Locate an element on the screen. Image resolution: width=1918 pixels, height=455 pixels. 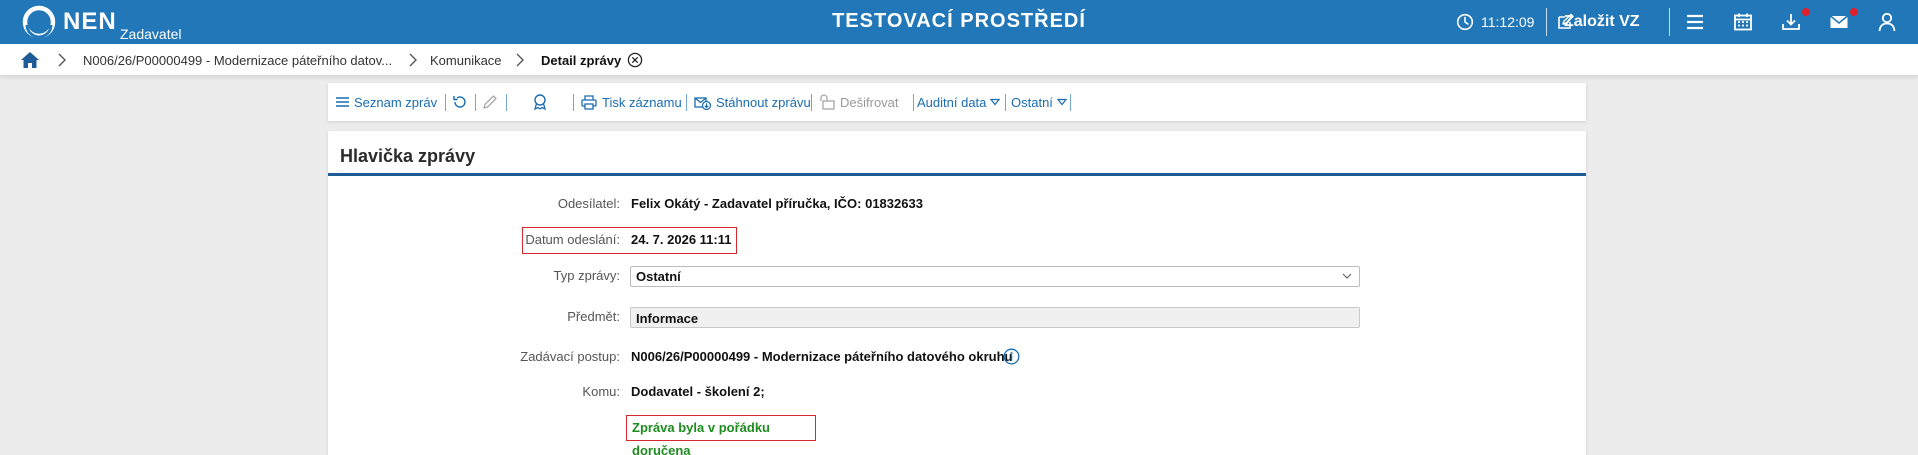
other-label: Ostatní is located at coordinates (1032, 102).